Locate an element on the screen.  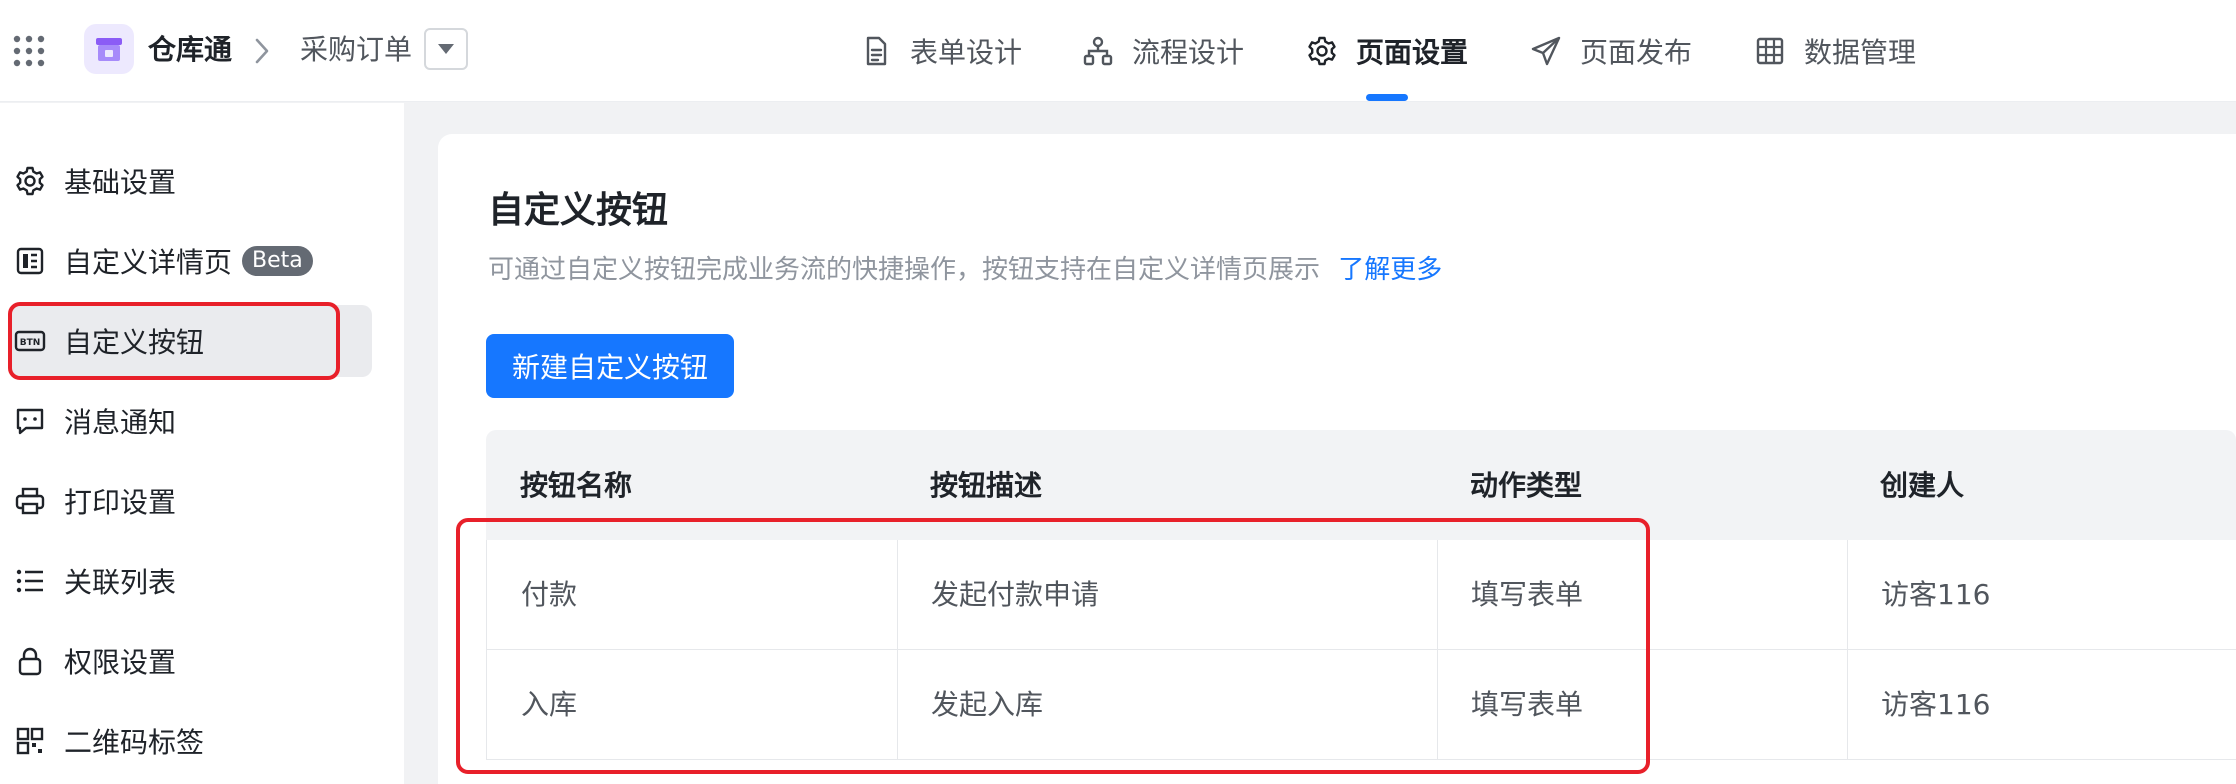
sidebar-item-label: 消息通知 is located at coordinates (120, 422).